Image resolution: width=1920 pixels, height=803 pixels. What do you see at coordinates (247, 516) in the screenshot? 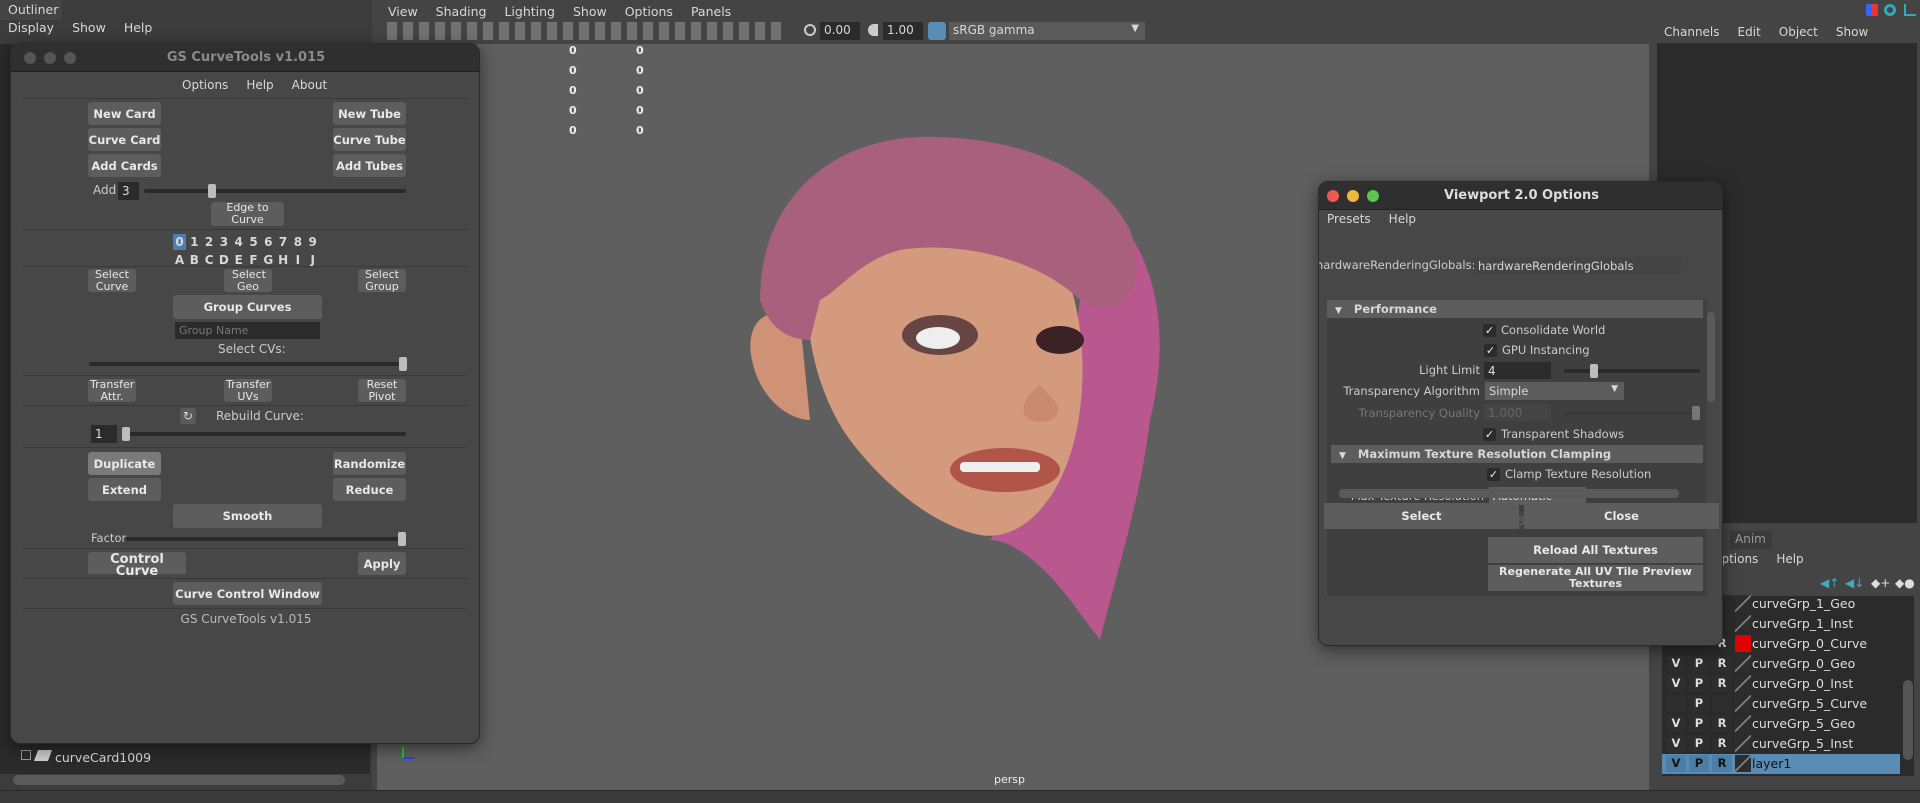
I see `smooth-button: Smooth` at bounding box center [247, 516].